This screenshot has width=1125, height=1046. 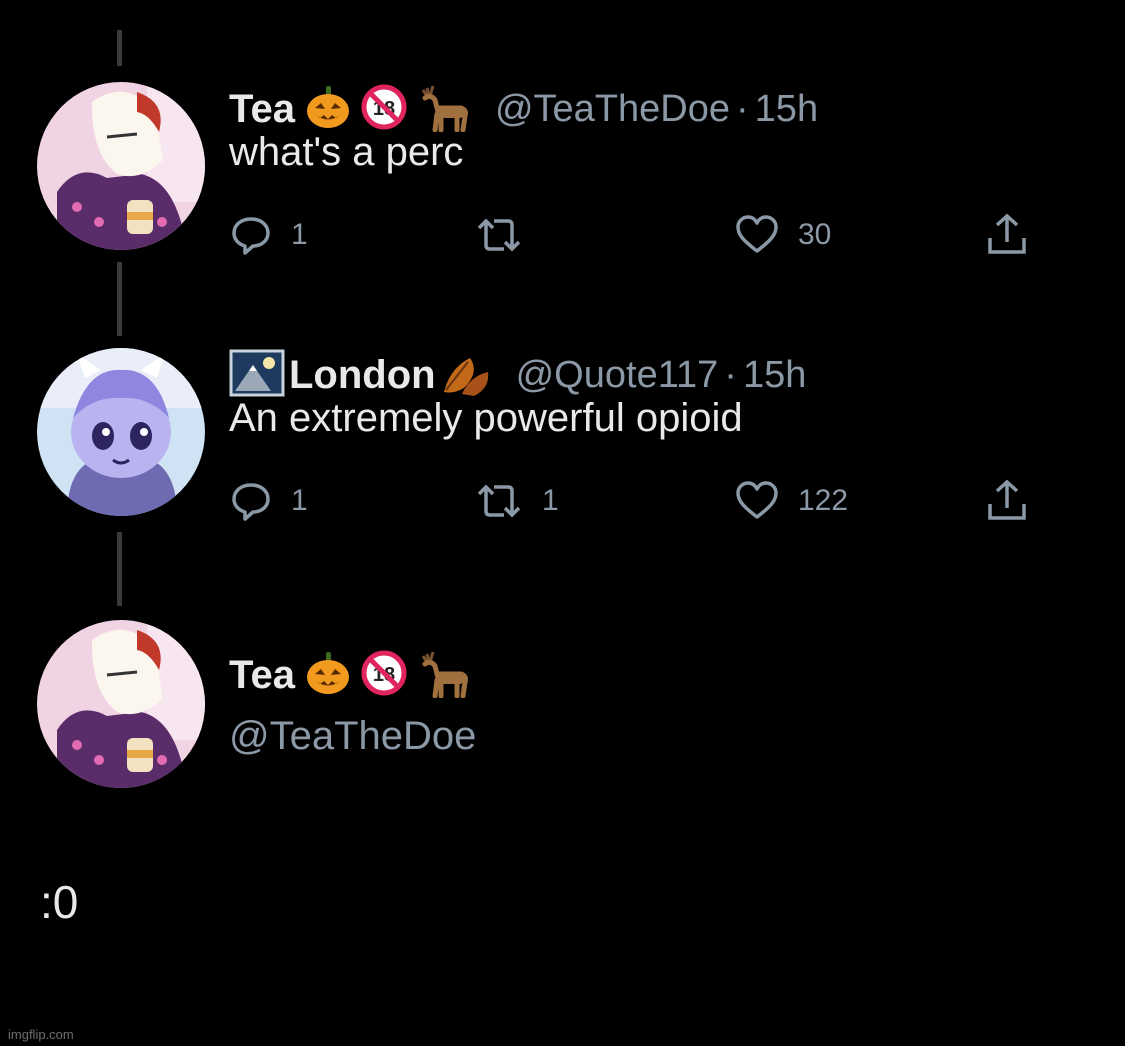 What do you see at coordinates (328, 675) in the screenshot?
I see `pumpkin-icon` at bounding box center [328, 675].